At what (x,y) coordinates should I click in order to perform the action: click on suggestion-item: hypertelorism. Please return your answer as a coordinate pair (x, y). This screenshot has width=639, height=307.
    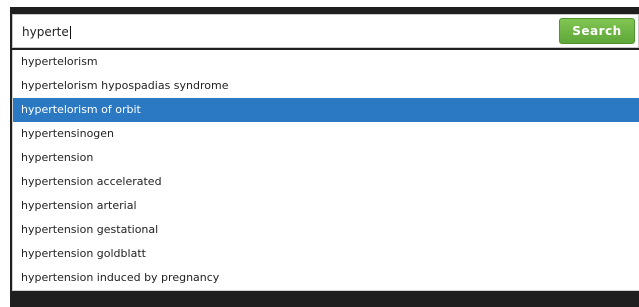
    Looking at the image, I should click on (326, 62).